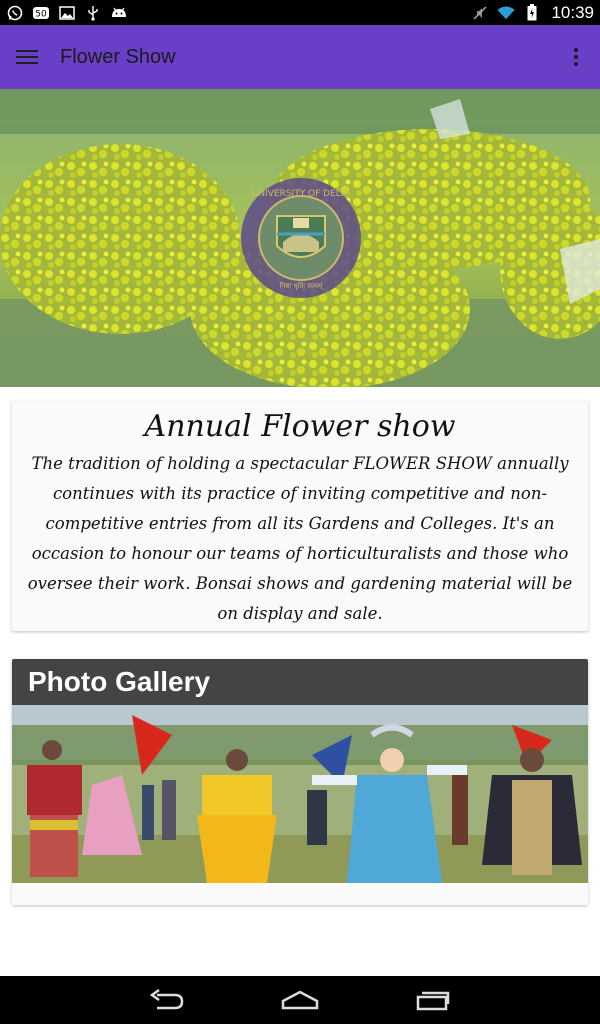  Describe the element at coordinates (300, 12) in the screenshot. I see `status-bar: 50 10:39` at that location.